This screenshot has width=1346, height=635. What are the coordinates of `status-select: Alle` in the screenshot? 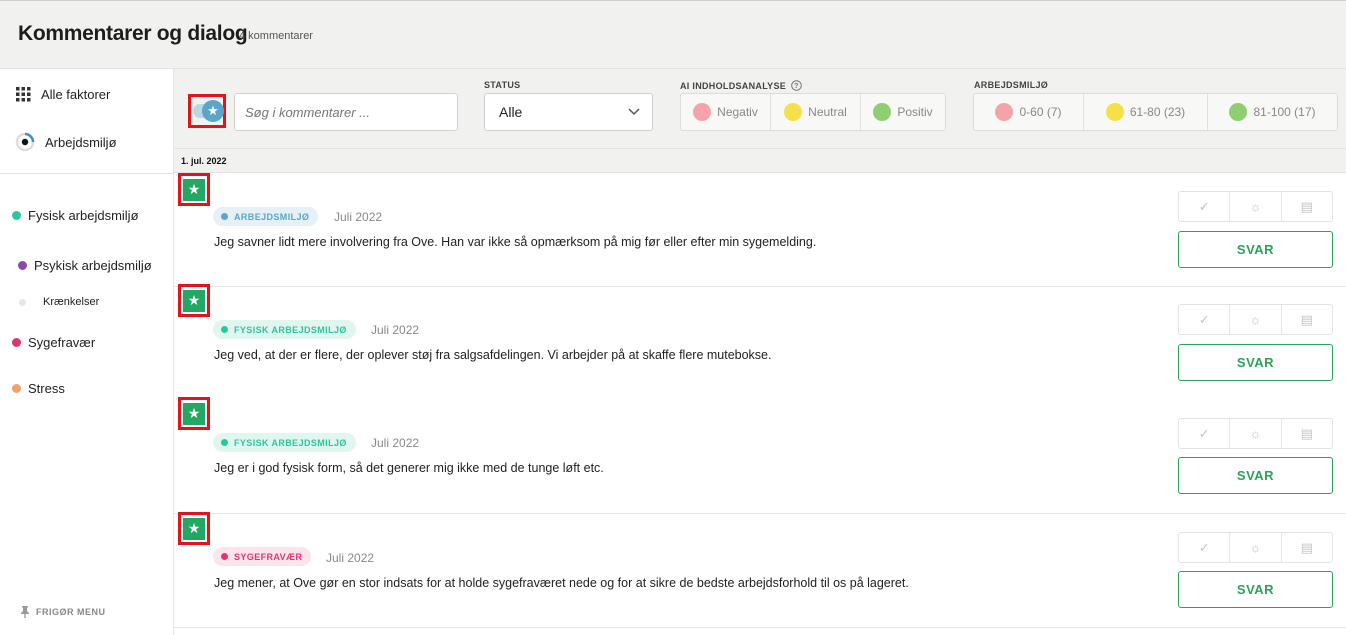 It's located at (568, 112).